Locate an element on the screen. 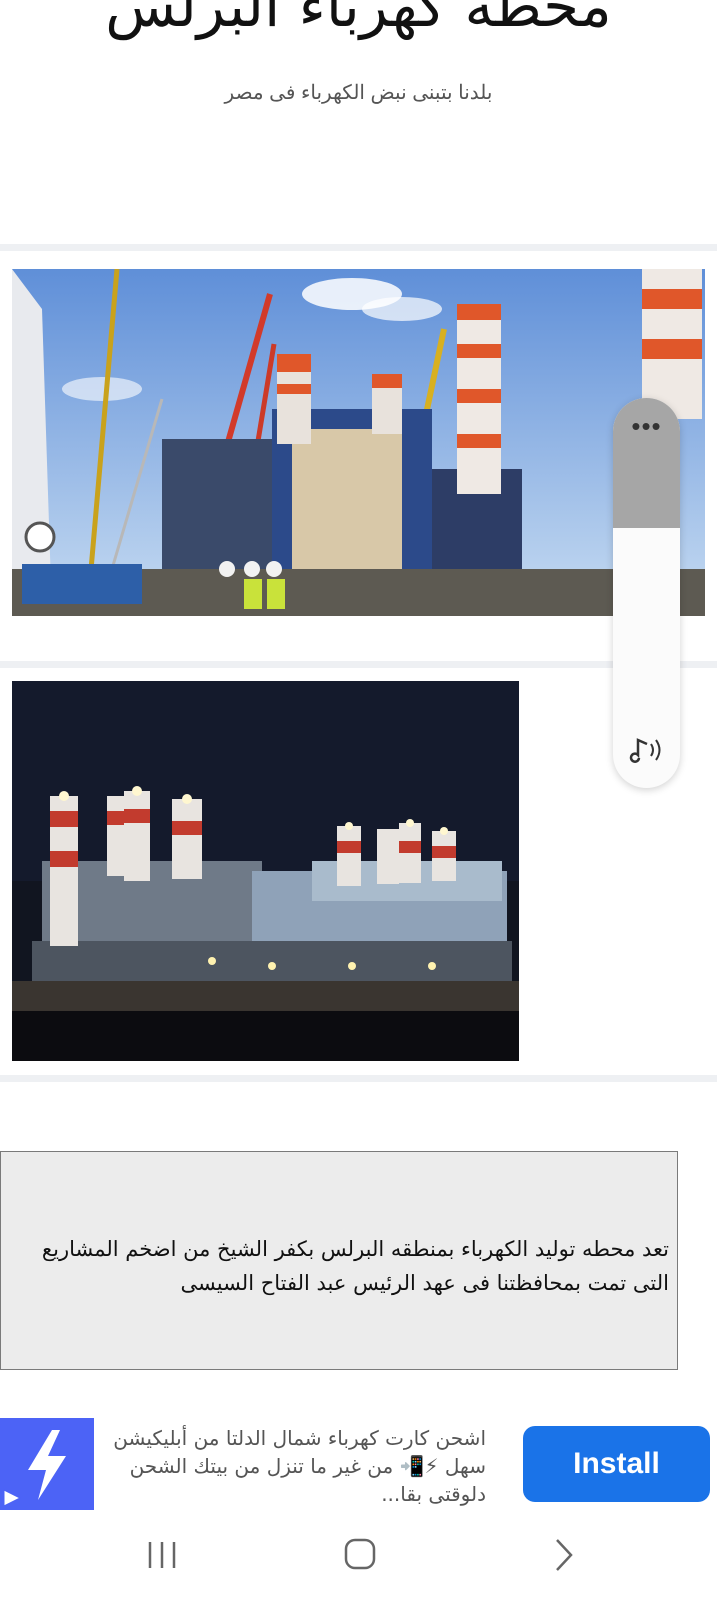 This screenshot has width=717, height=1600. page-subtitle: بلدنا بتبنى نبض الكهرباء فى مصر is located at coordinates (358, 93).